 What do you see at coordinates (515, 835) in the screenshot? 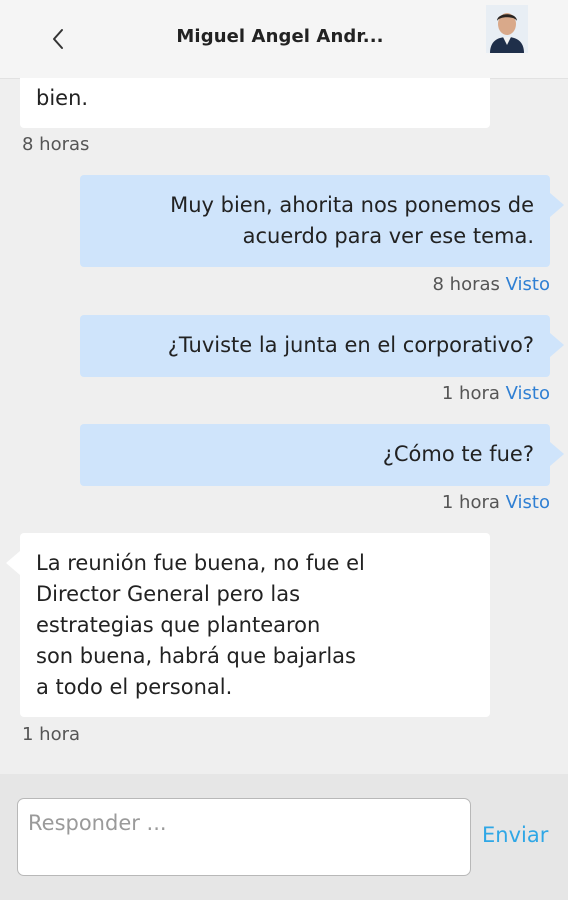
I see `send-button: Enviar` at bounding box center [515, 835].